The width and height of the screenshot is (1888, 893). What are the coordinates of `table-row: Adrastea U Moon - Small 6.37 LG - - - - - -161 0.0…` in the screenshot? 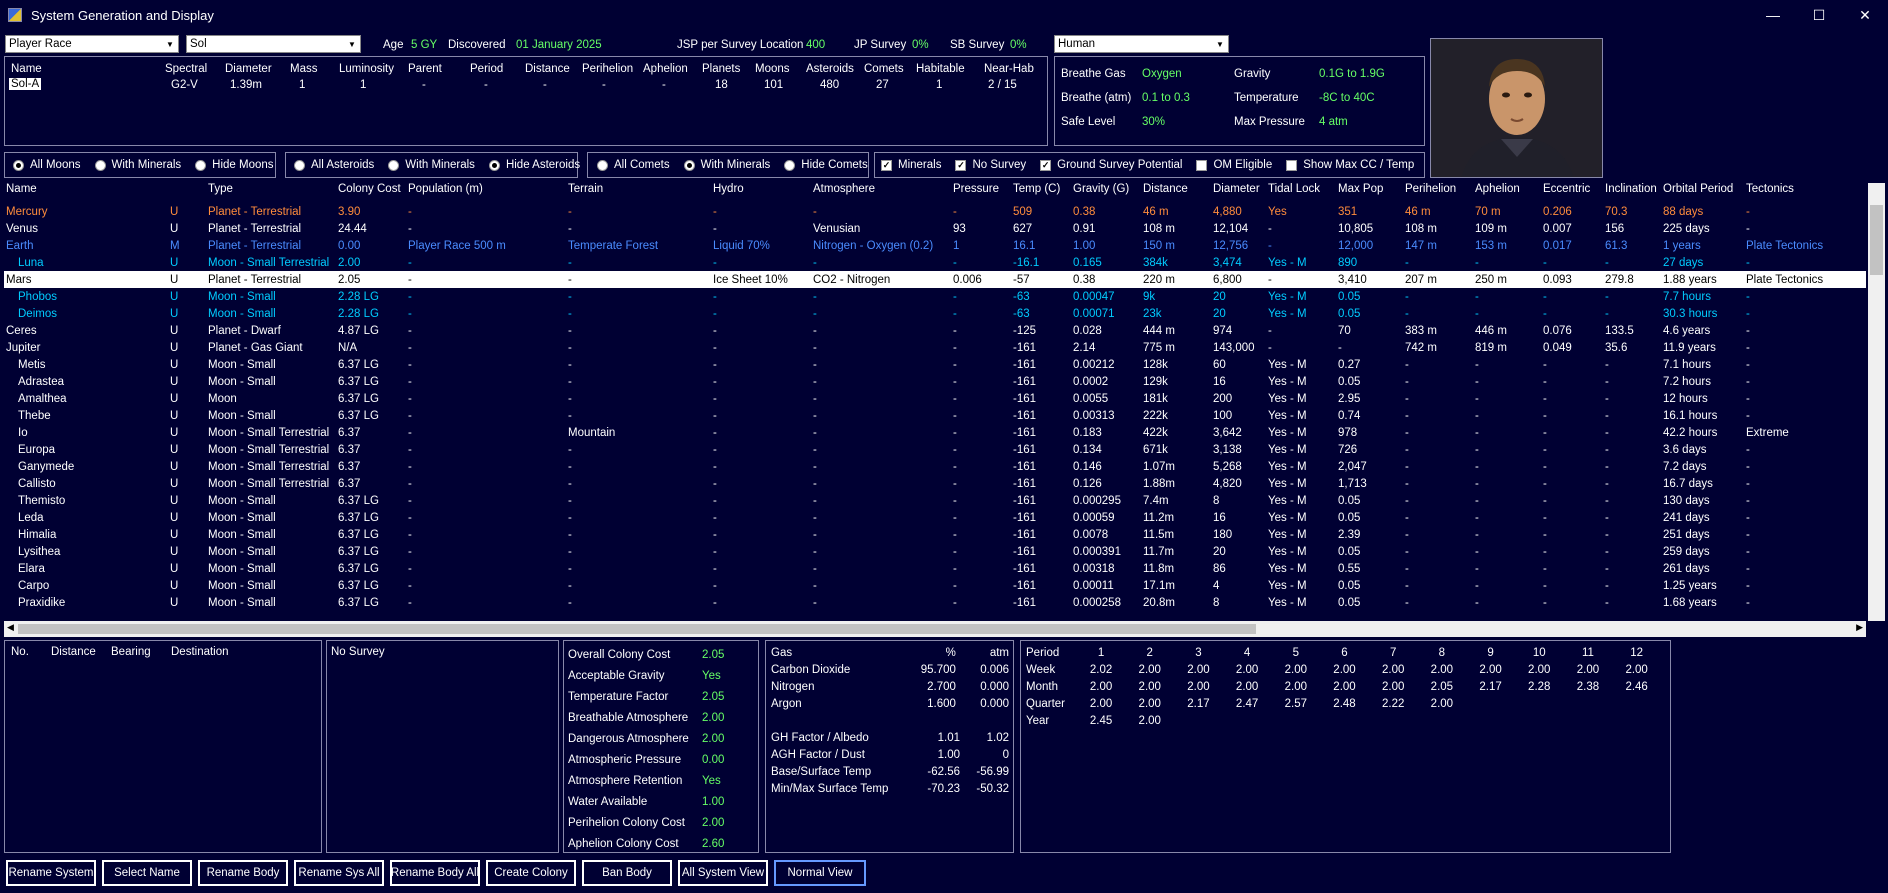 It's located at (935, 381).